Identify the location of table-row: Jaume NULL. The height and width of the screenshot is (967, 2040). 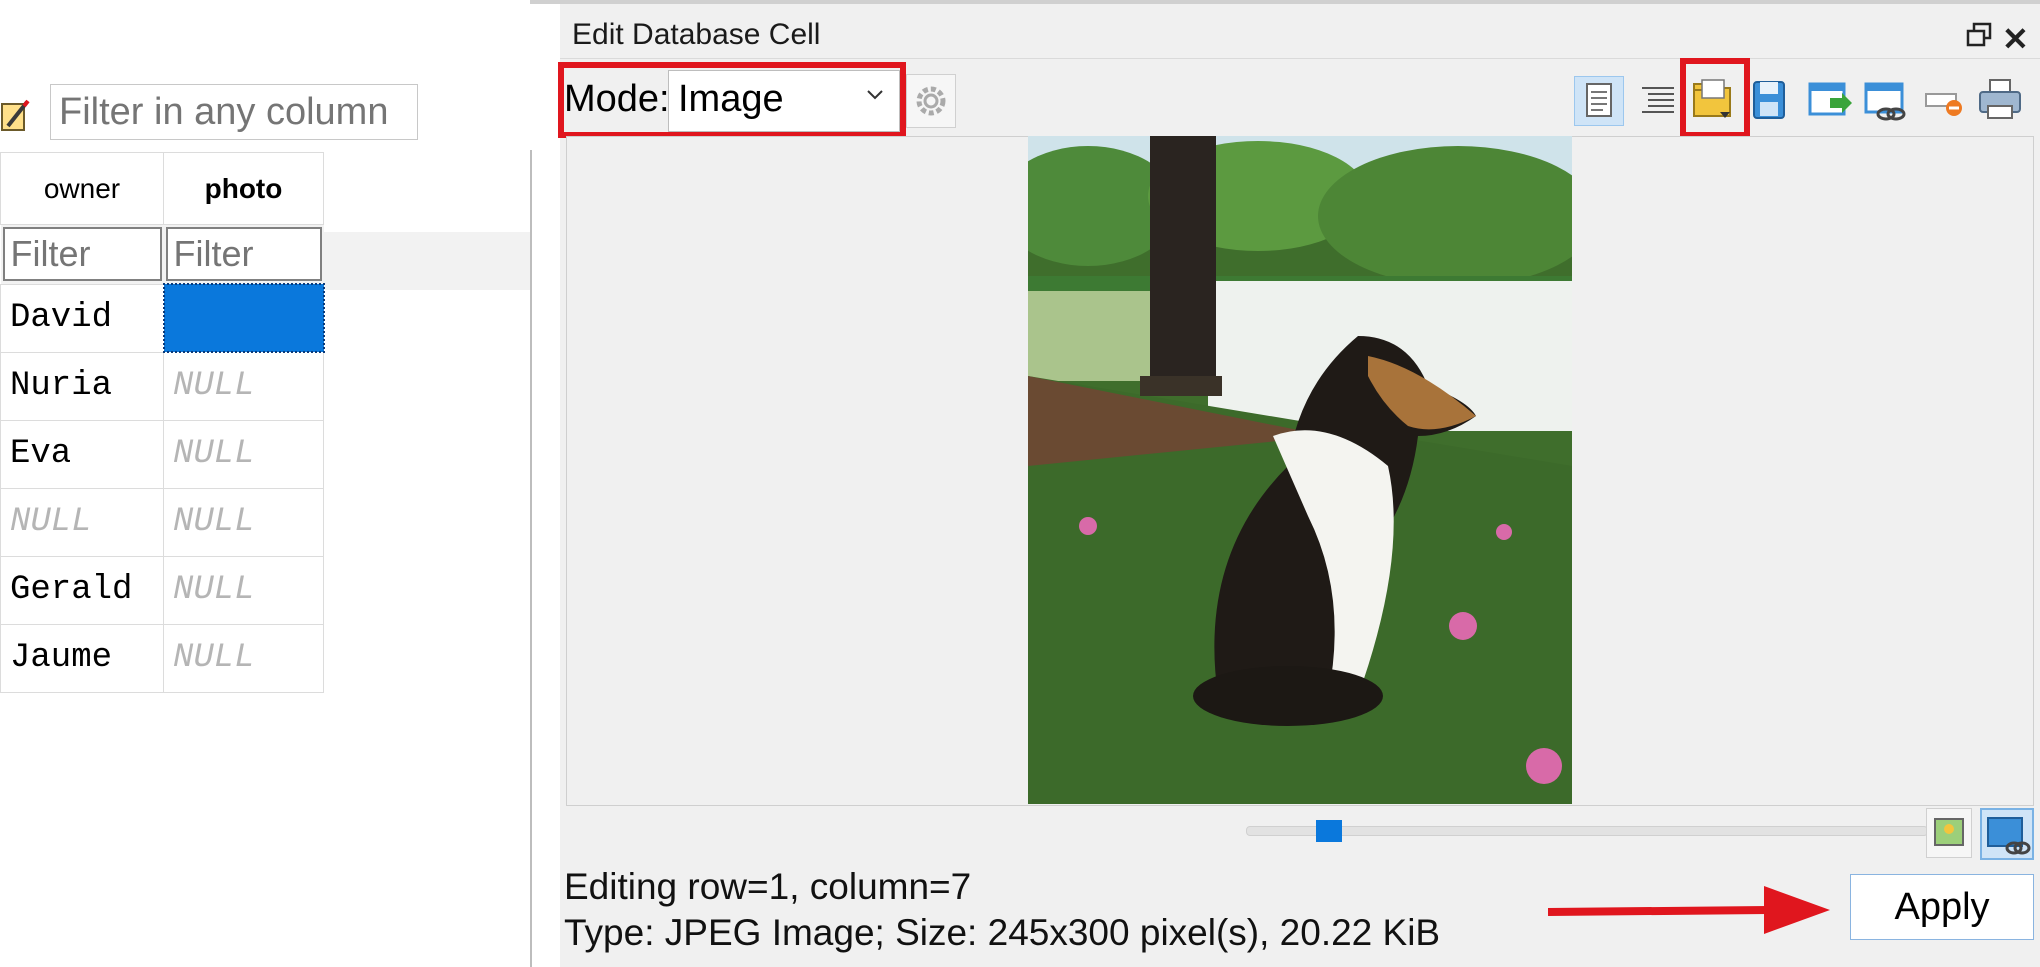
(162, 658).